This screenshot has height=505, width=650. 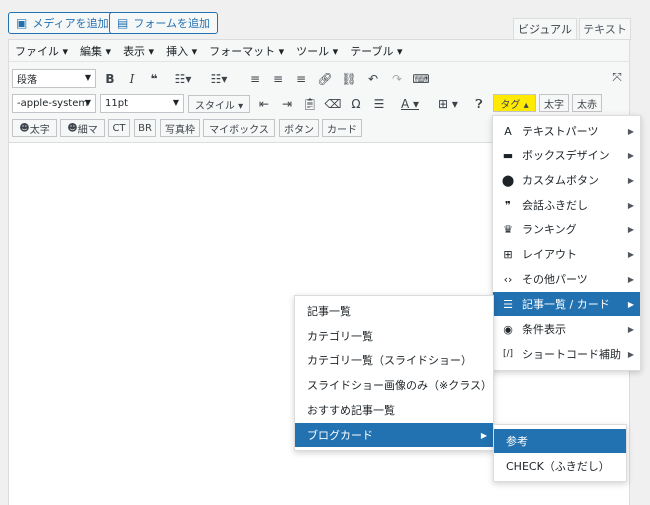 I want to click on menu-file: ファイル ▾, so click(x=41, y=51).